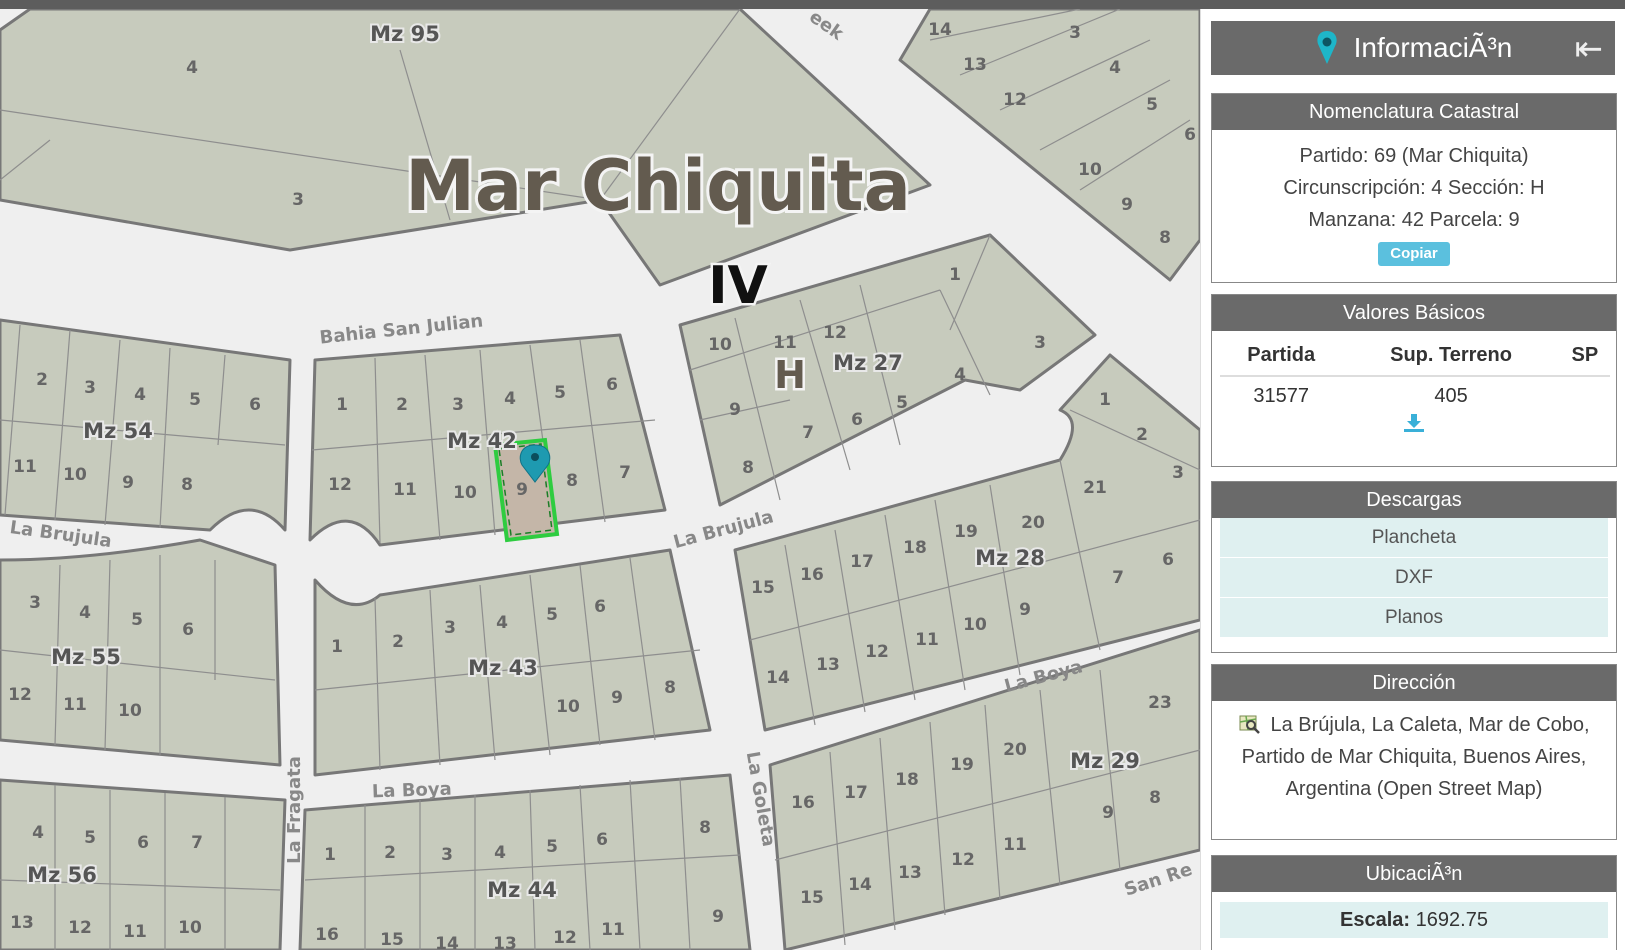 The image size is (1625, 950). Describe the element at coordinates (62, 875) in the screenshot. I see `mz-label-56: Mz 56` at that location.